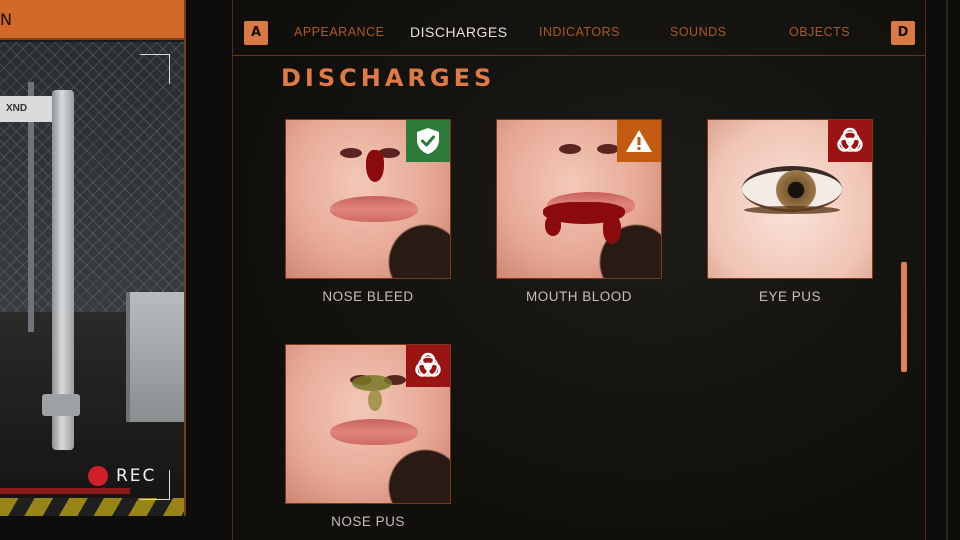 The width and height of the screenshot is (960, 540). Describe the element at coordinates (790, 296) in the screenshot. I see `card-label: EYE PUS` at that location.